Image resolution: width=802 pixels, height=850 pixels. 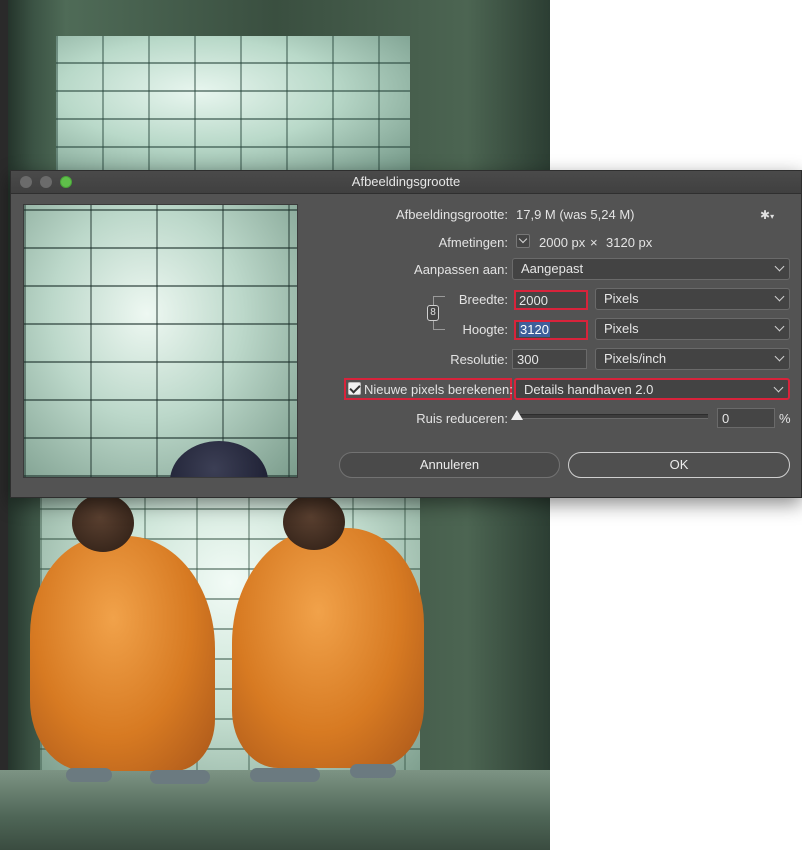 I want to click on resolution-label: Resolutie:, so click(x=479, y=359).